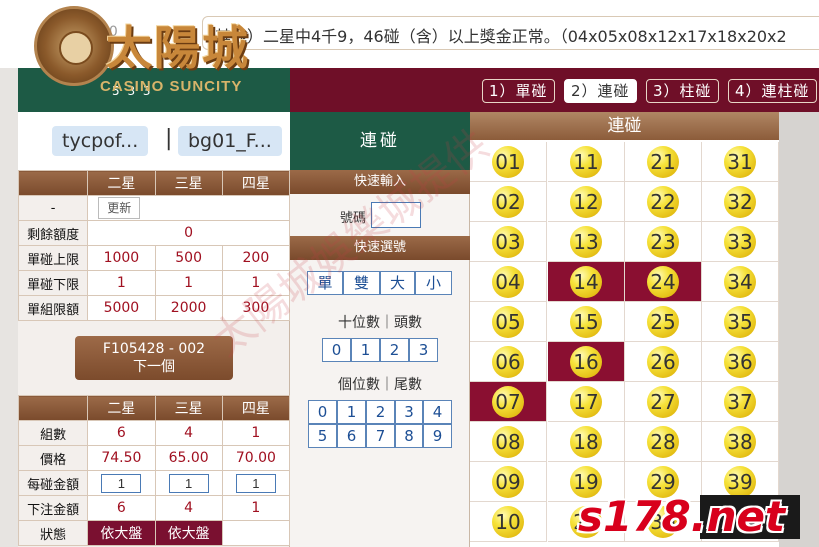  What do you see at coordinates (361, 283) in the screenshot?
I see `even-button: 雙` at bounding box center [361, 283].